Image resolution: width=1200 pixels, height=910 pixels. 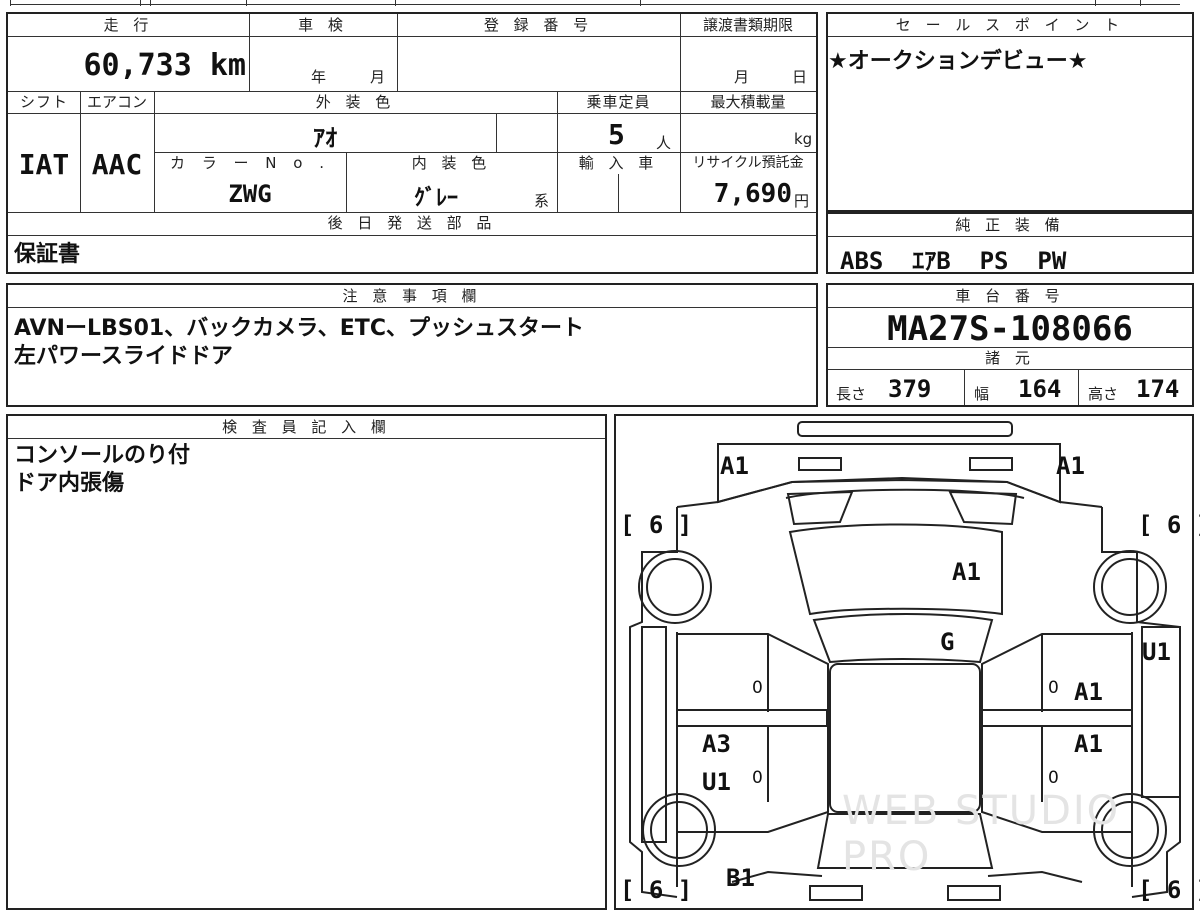 What do you see at coordinates (250, 194) in the screenshot?
I see `color-no-value: ZWG` at bounding box center [250, 194].